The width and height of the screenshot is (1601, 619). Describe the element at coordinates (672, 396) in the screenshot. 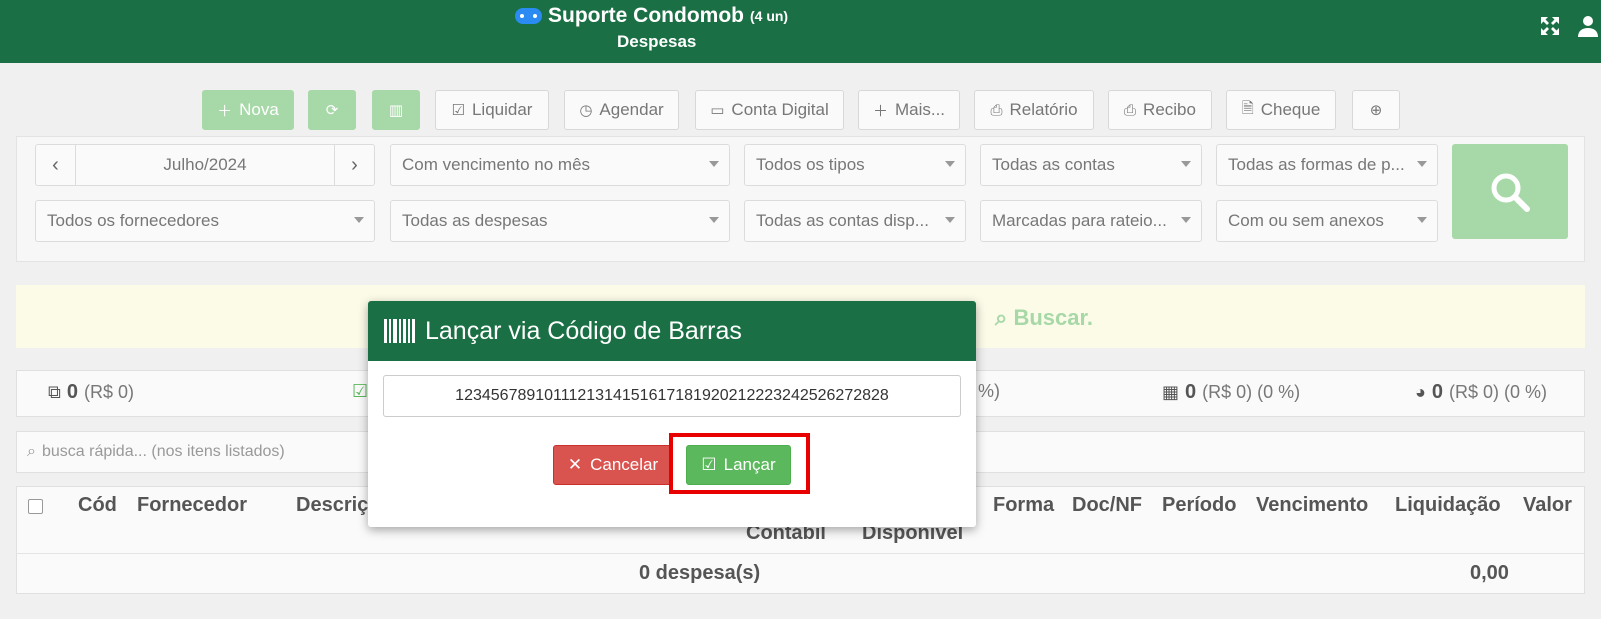

I see `barcode-input` at that location.